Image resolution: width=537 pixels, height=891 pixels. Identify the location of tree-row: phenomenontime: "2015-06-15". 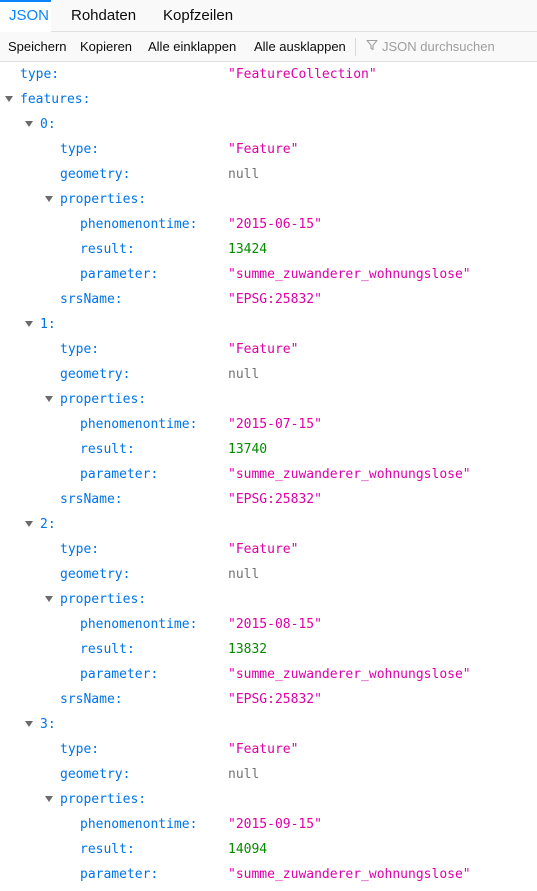
(268, 224).